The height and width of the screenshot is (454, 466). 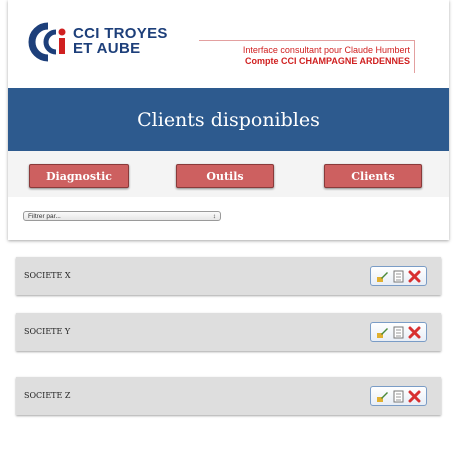 What do you see at coordinates (373, 176) in the screenshot?
I see `clients-button: Clients` at bounding box center [373, 176].